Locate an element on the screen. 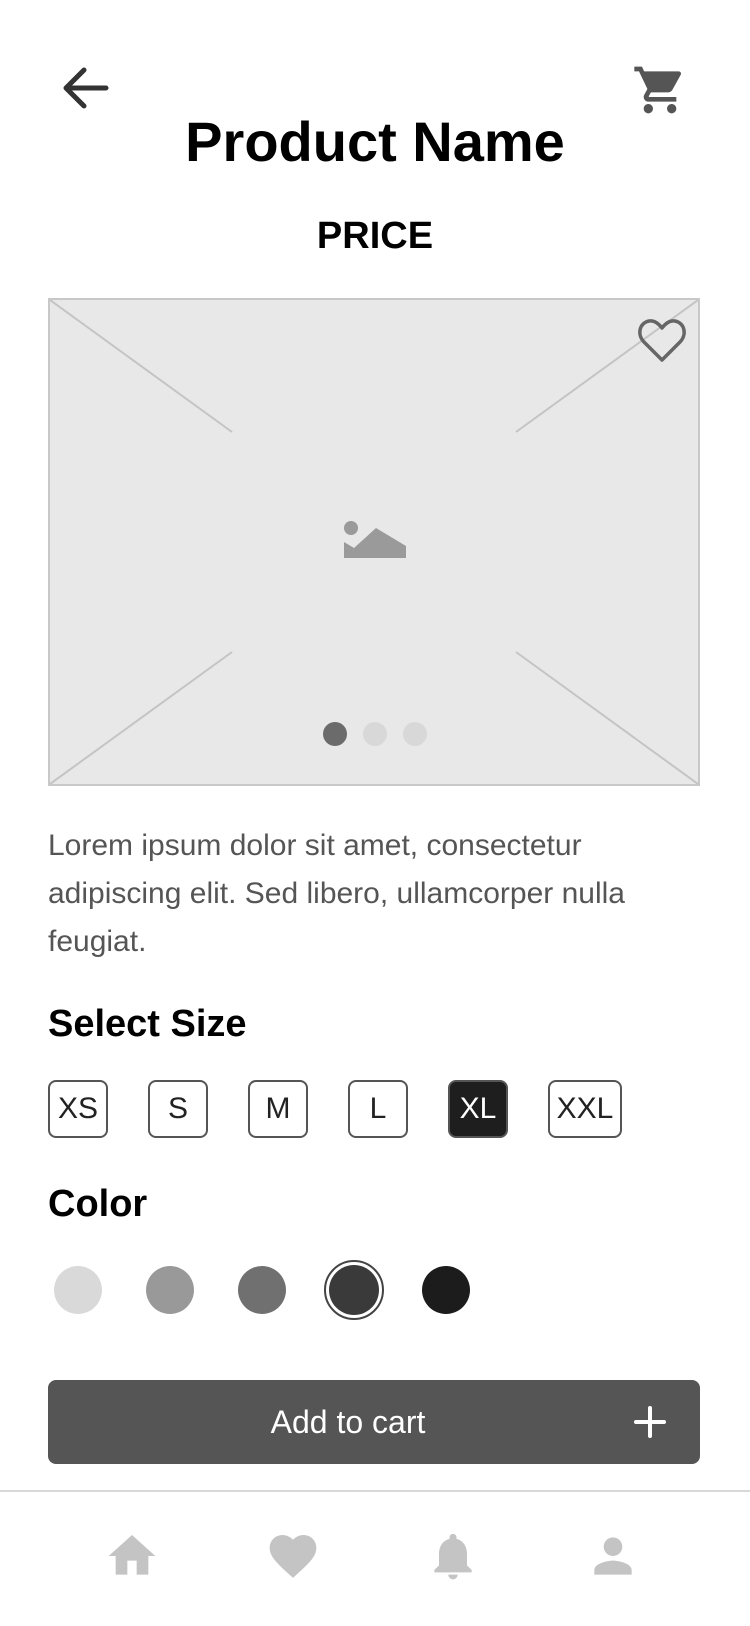  bottom-navigation is located at coordinates (375, 1558).